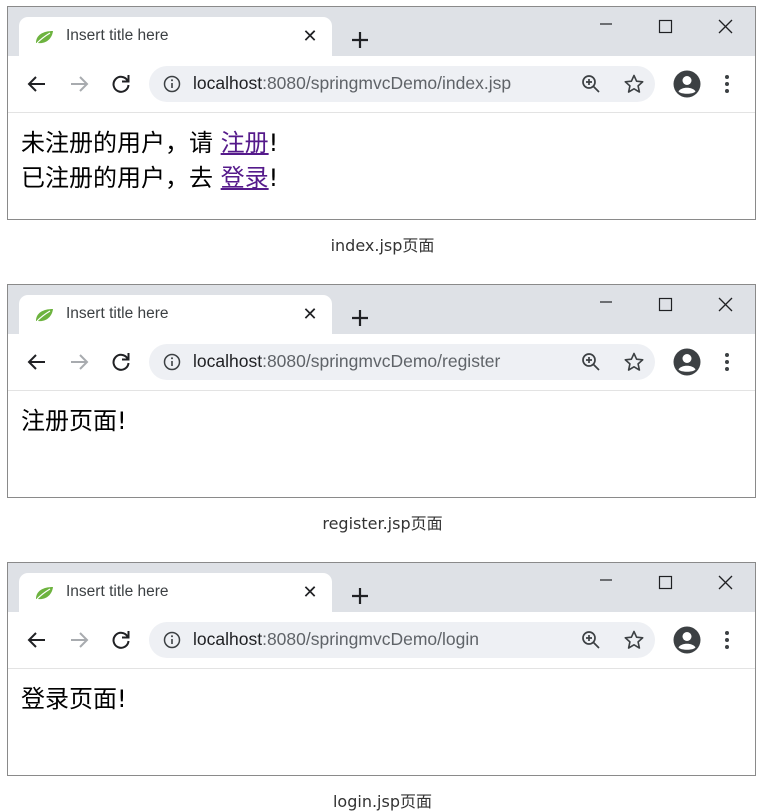 The width and height of the screenshot is (765, 812). Describe the element at coordinates (74, 699) in the screenshot. I see `login-page-text: 登录页面!` at that location.